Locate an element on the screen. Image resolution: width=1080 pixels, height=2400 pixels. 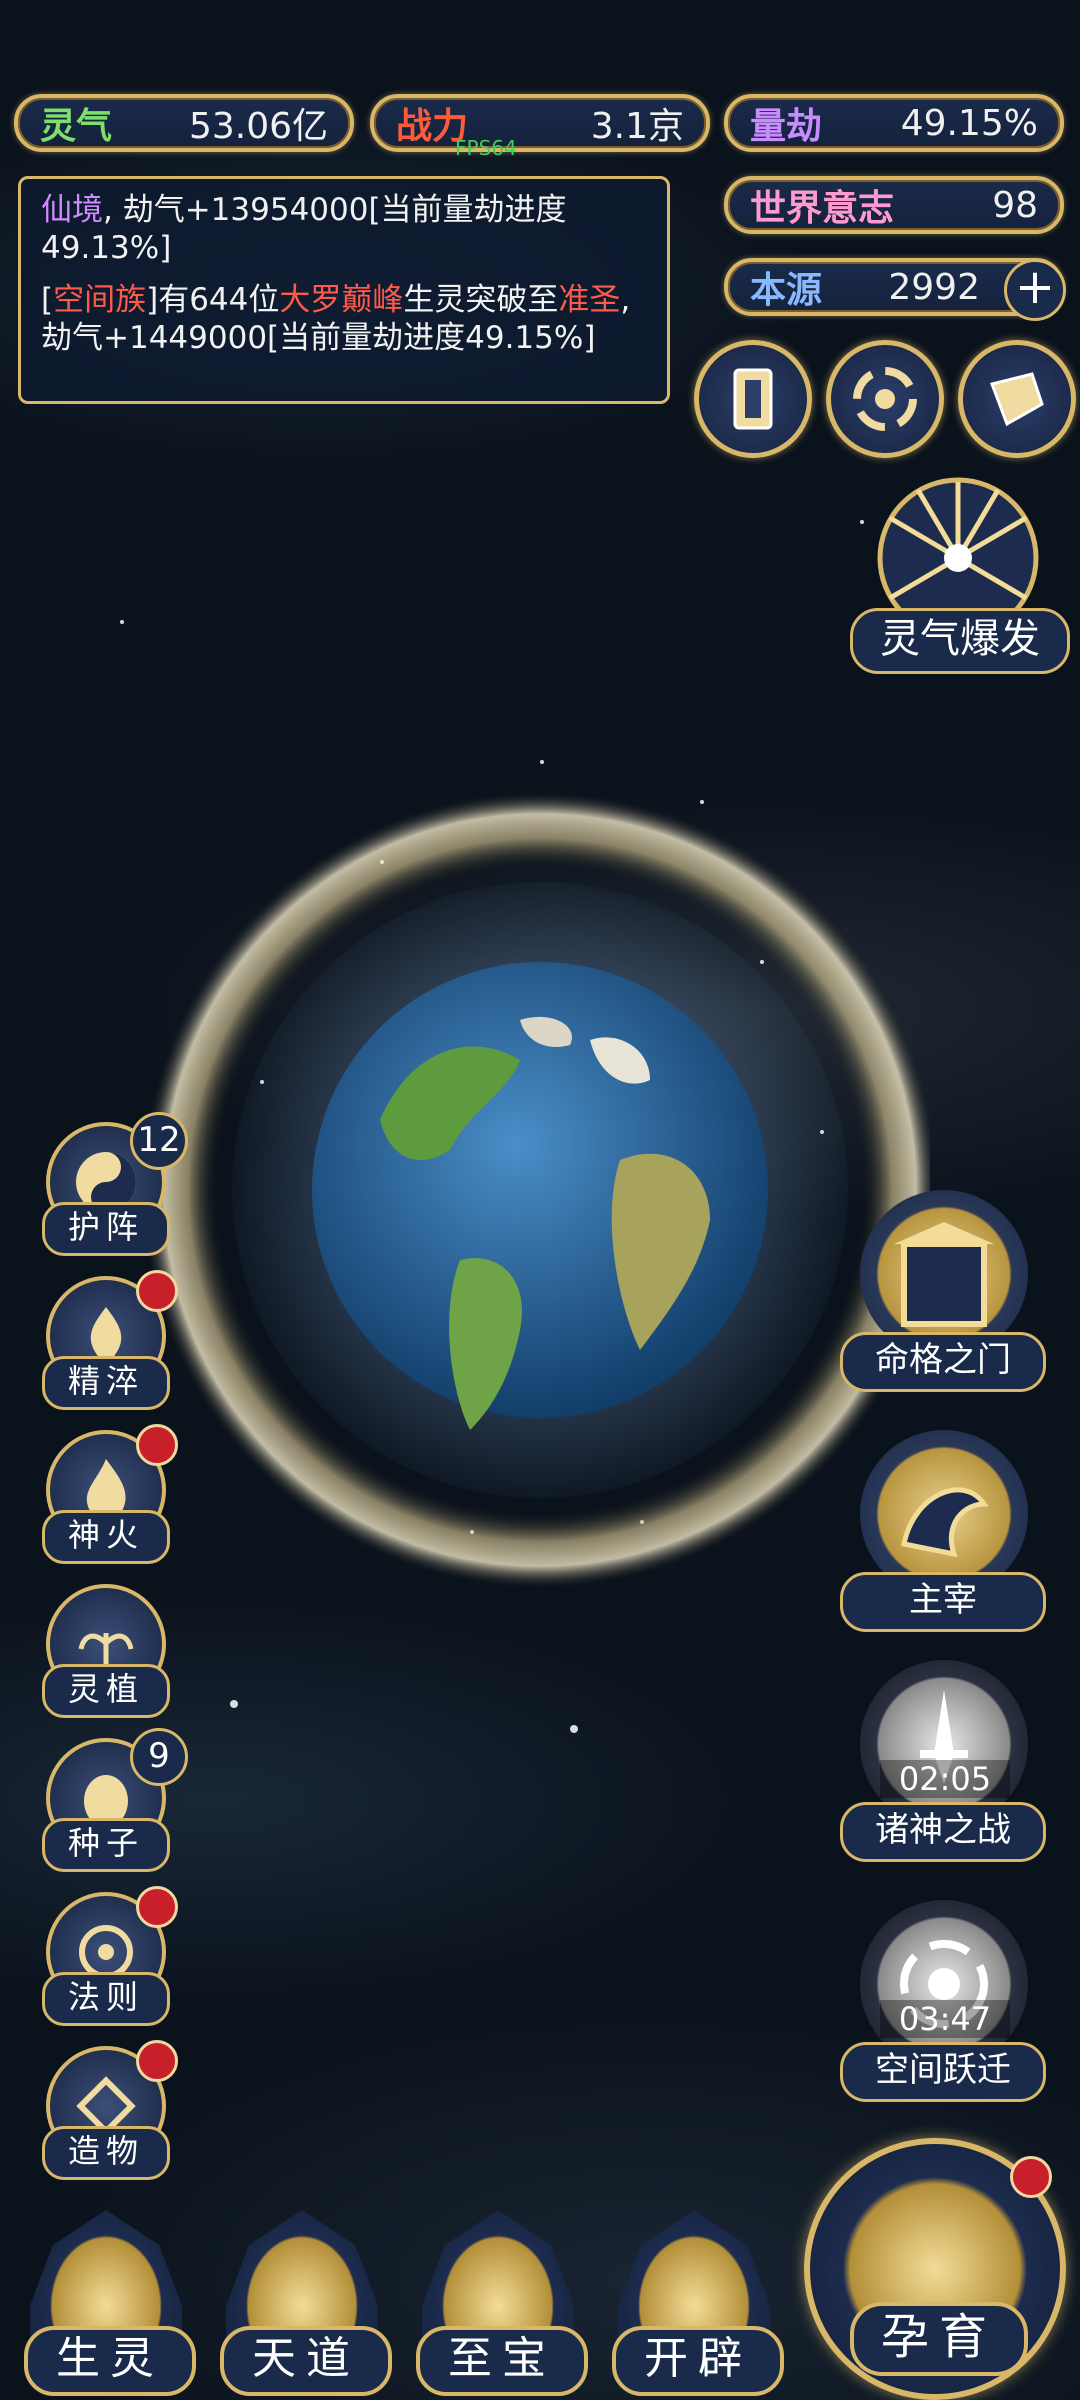
menu-lingzhi-label: 灵植 is located at coordinates (106, 1691).